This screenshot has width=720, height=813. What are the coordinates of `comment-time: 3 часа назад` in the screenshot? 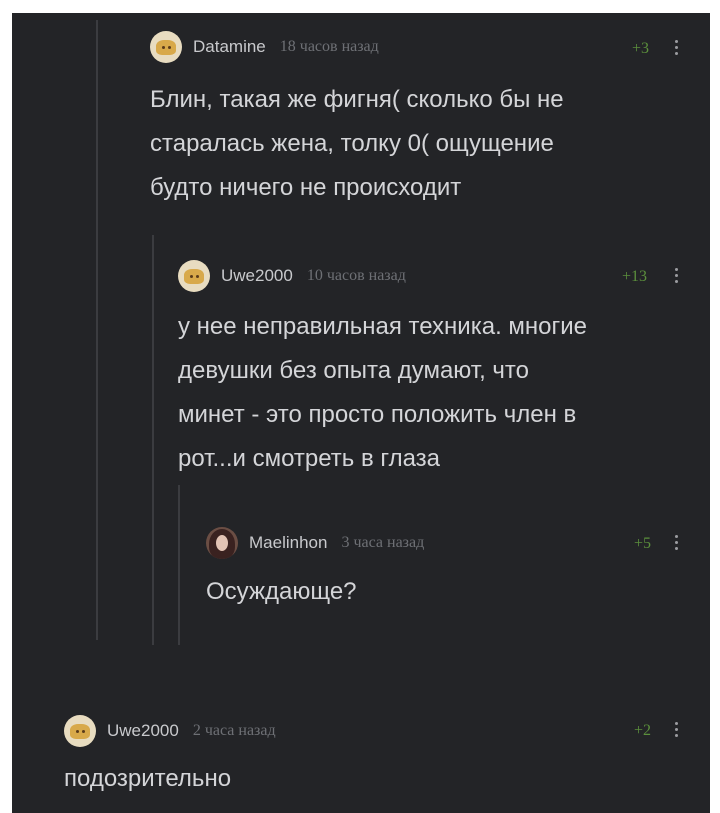 It's located at (382, 543).